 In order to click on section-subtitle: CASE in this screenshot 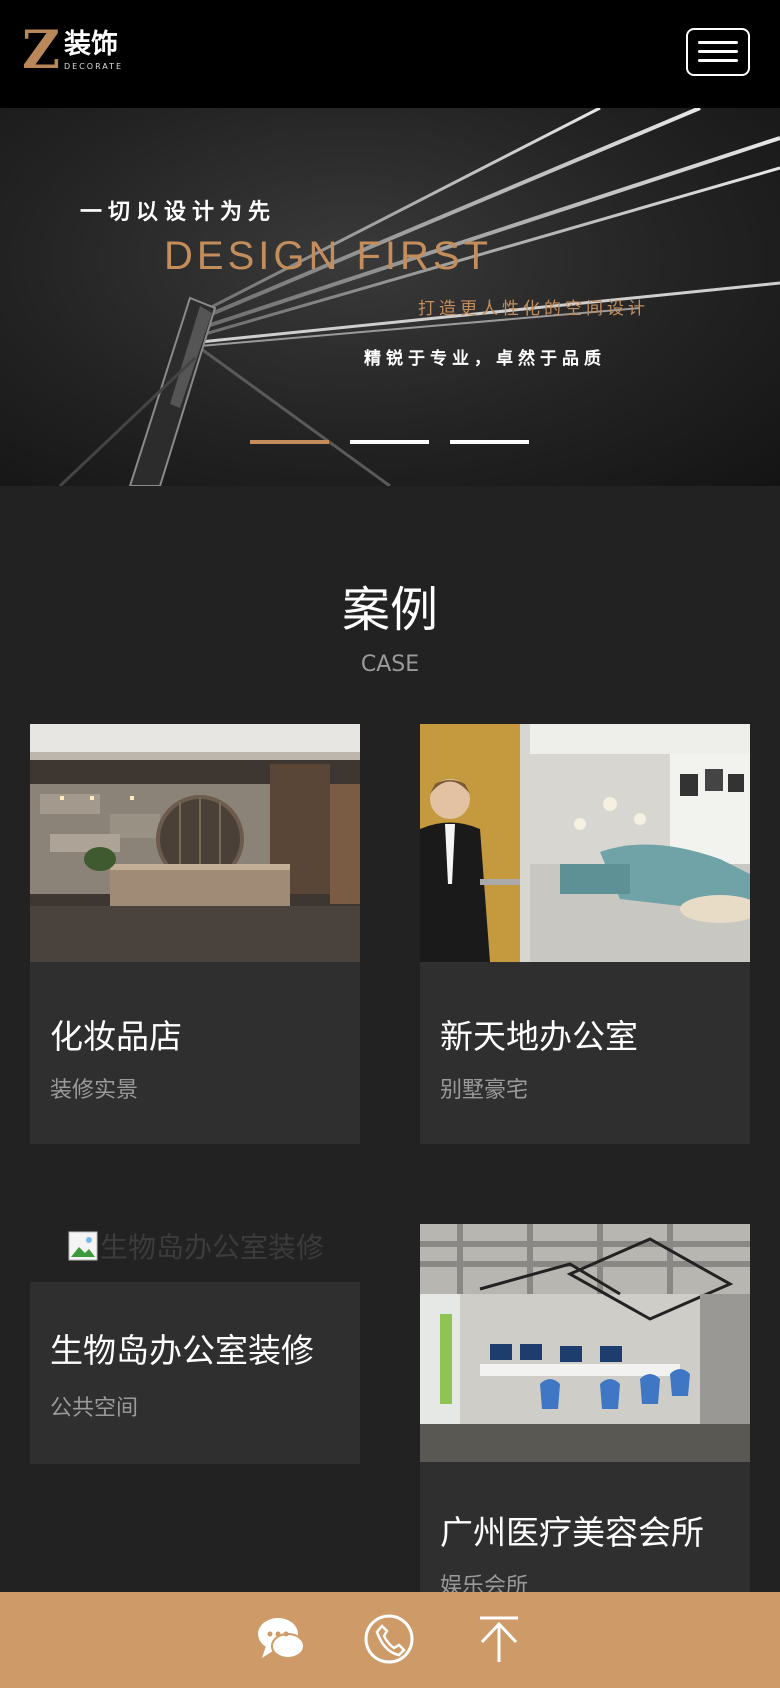, I will do `click(390, 664)`.